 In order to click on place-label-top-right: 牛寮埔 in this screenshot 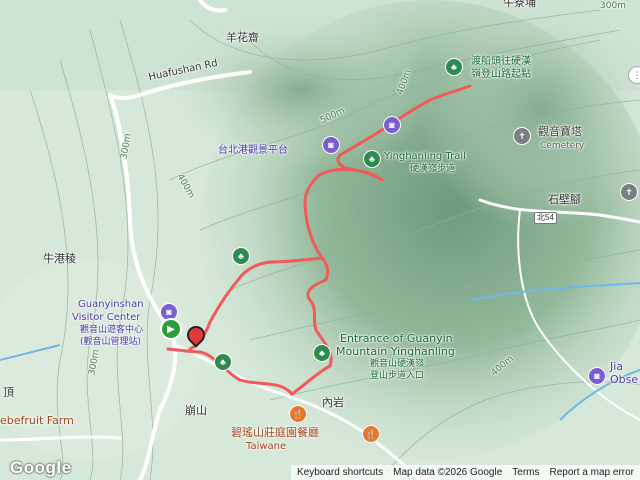, I will do `click(519, 4)`.